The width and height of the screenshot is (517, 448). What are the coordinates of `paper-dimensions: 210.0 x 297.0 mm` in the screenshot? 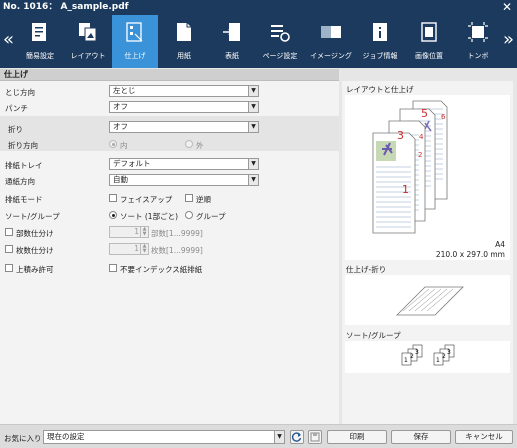 It's located at (470, 254).